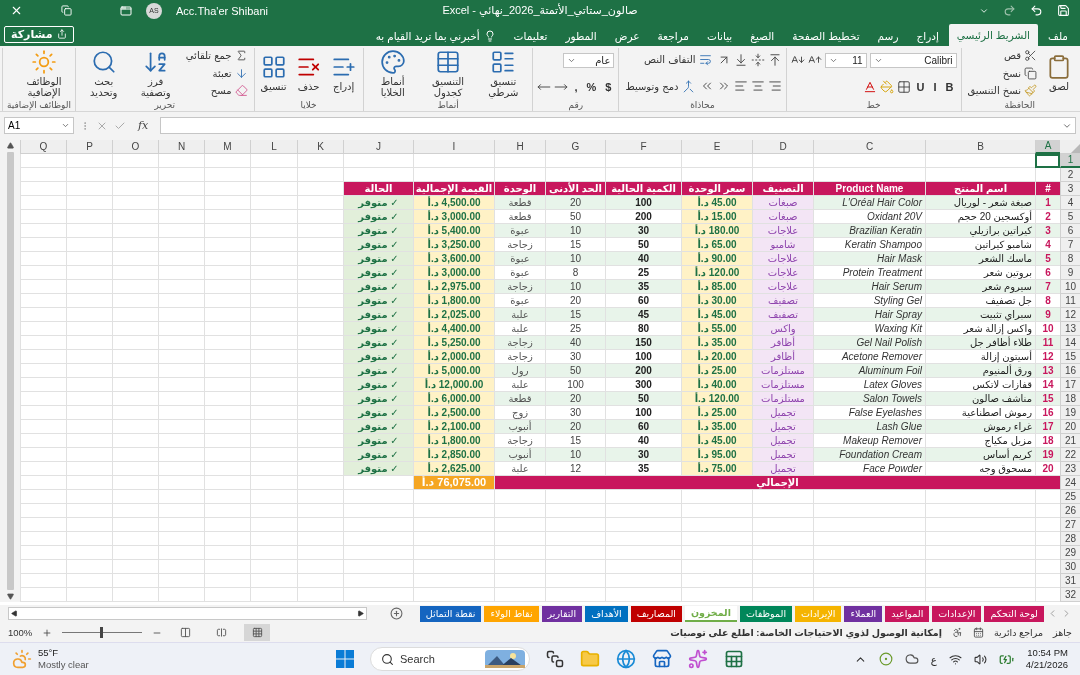 The height and width of the screenshot is (675, 1080). Describe the element at coordinates (576, 86) in the screenshot. I see `format-button: ,` at that location.